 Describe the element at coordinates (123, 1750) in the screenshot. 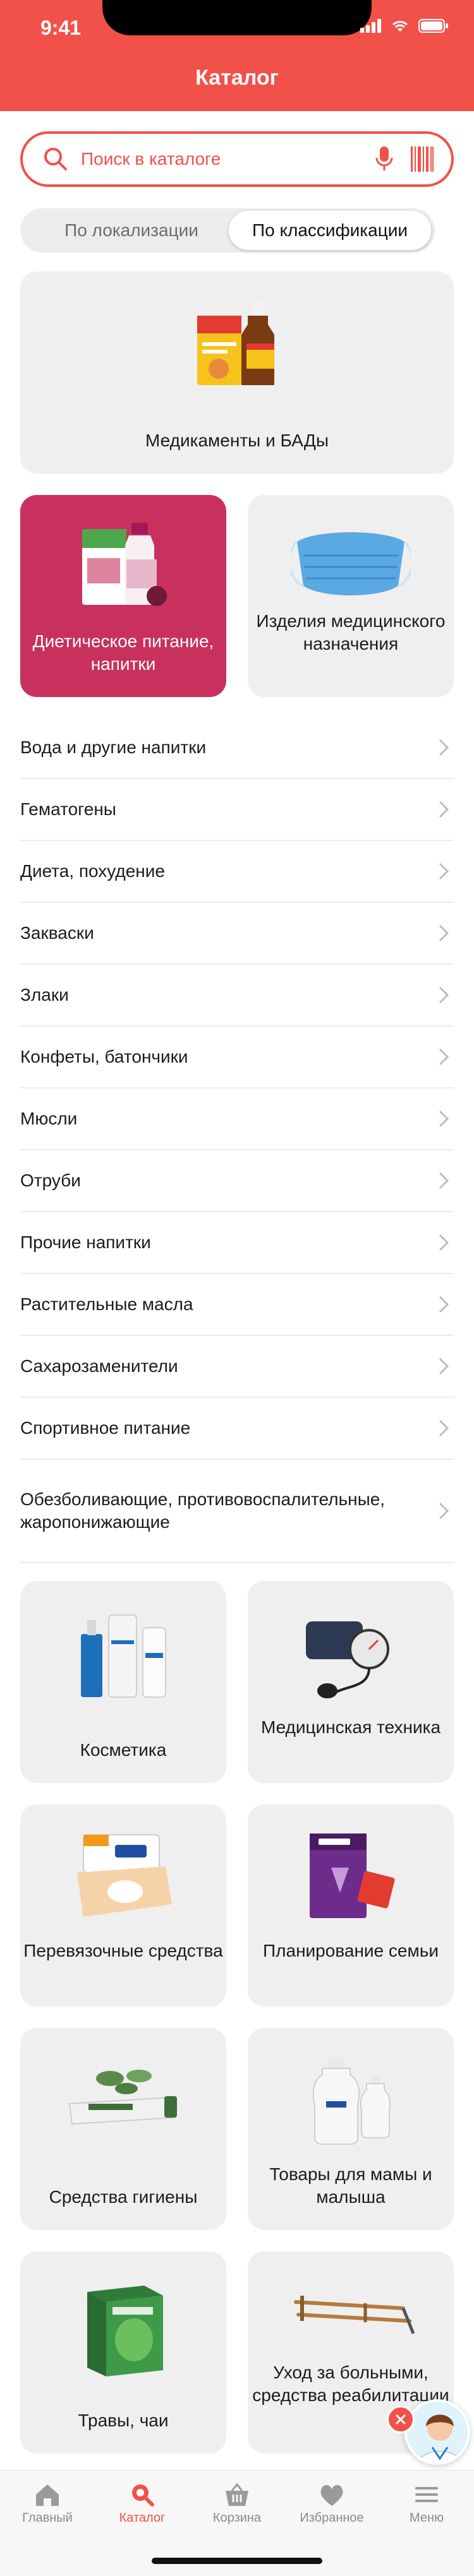

I see `category-label: Косметика` at that location.